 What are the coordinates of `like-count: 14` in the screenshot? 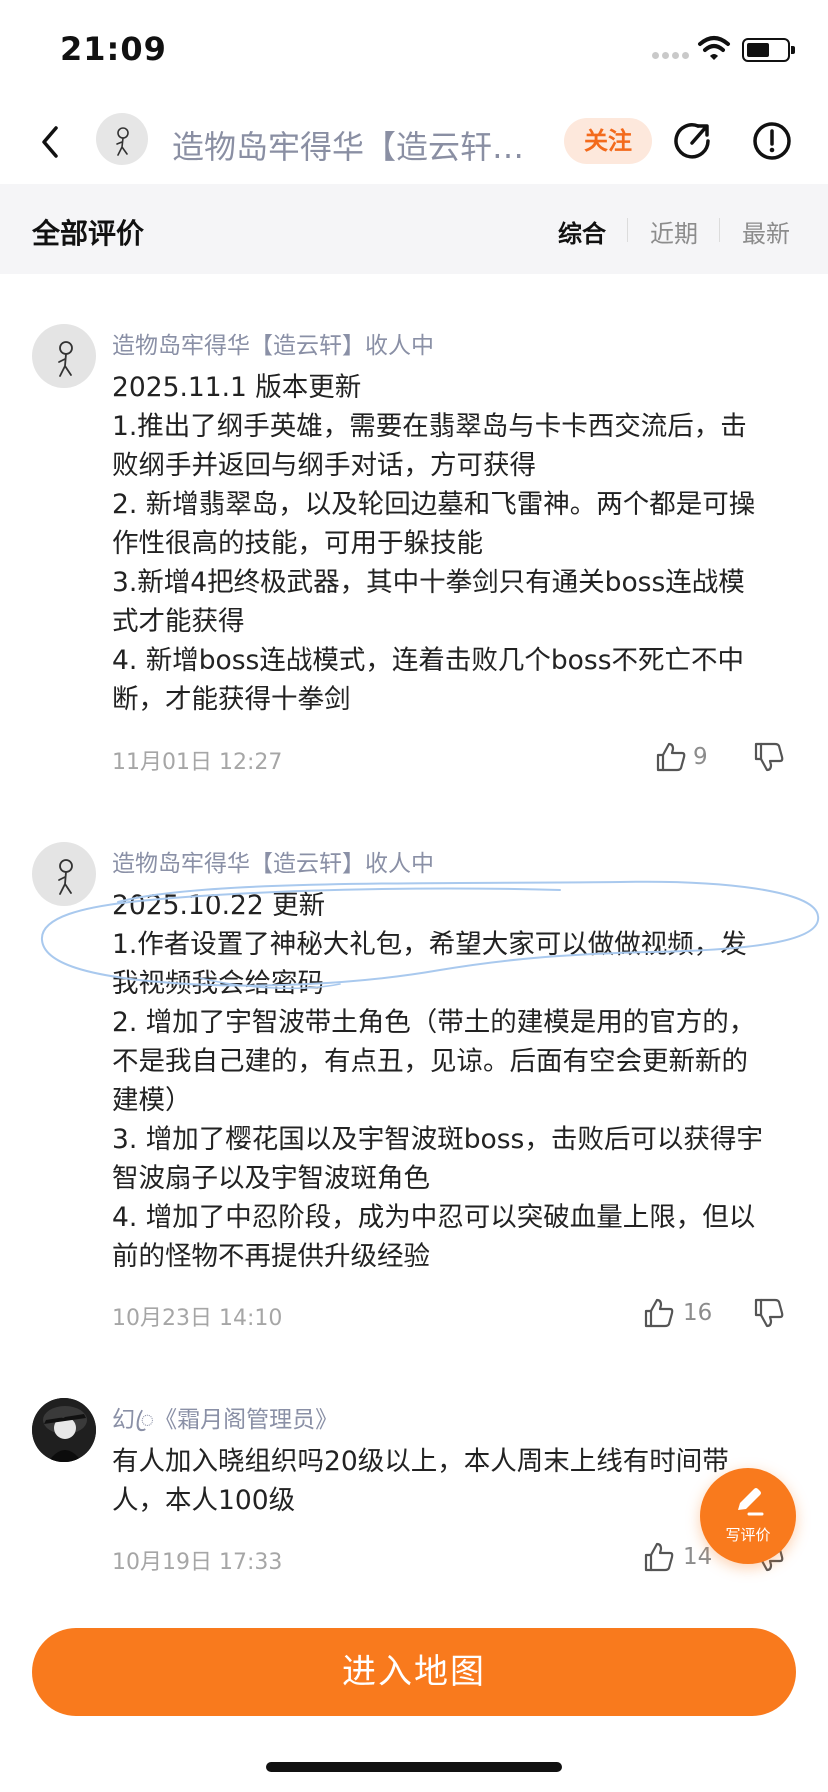 It's located at (698, 1557).